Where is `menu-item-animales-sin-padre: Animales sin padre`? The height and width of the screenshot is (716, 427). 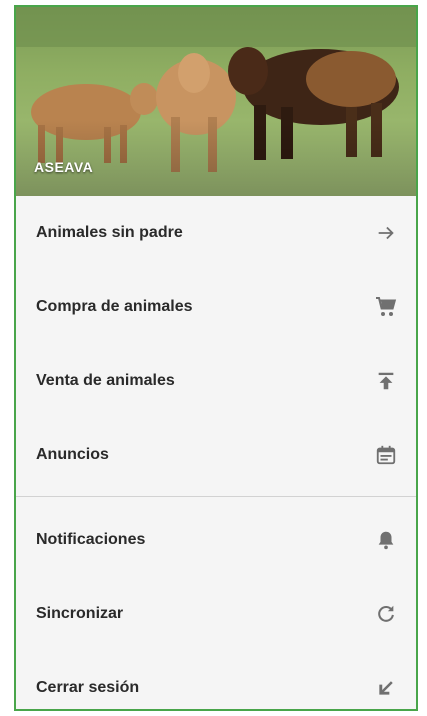 menu-item-animales-sin-padre: Animales sin padre is located at coordinates (216, 233).